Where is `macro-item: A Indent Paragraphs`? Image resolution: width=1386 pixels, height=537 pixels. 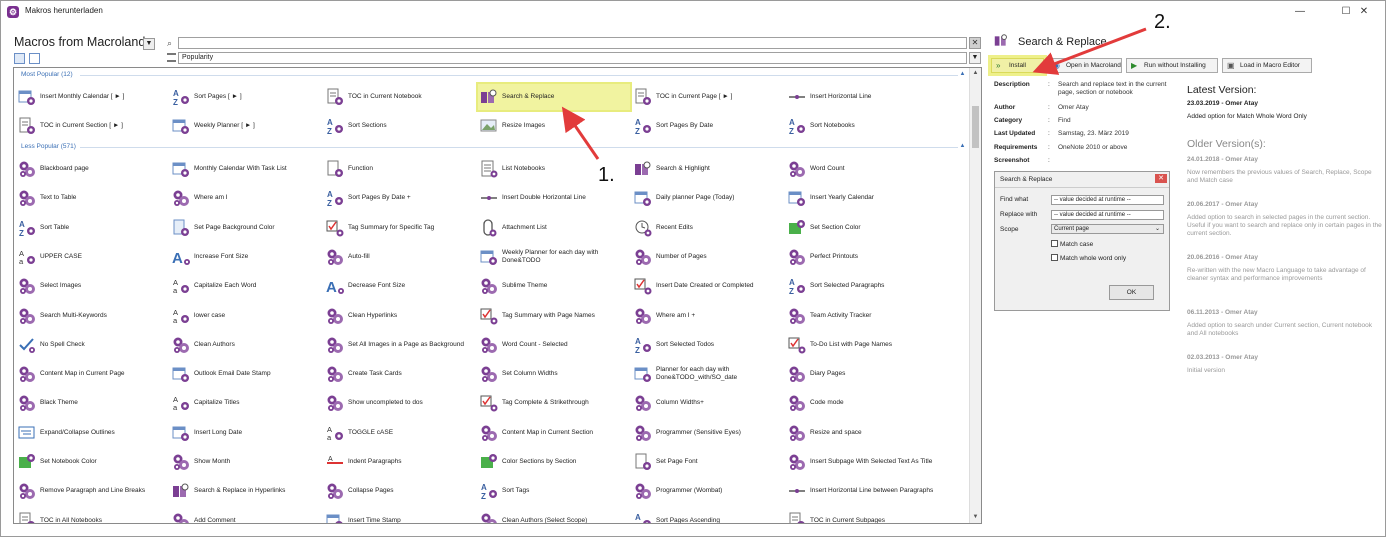
macro-item: A Indent Paragraphs is located at coordinates (400, 462).